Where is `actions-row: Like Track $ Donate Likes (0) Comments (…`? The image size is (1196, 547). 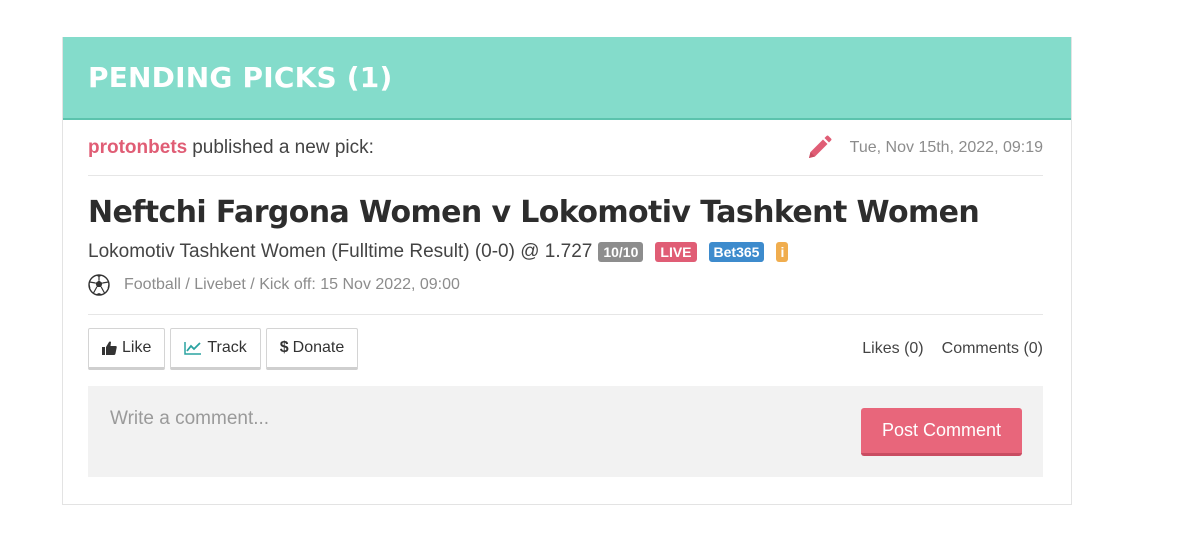
actions-row: Like Track $ Donate Likes (0) Comments (… is located at coordinates (565, 349).